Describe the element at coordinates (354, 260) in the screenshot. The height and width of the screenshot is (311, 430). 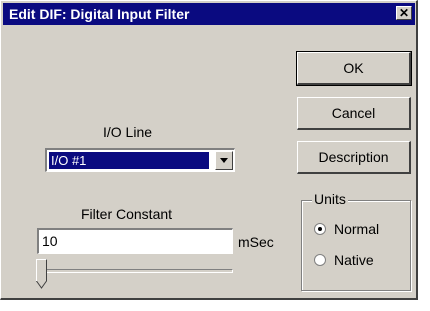
I see `radio-native-label: Native` at that location.